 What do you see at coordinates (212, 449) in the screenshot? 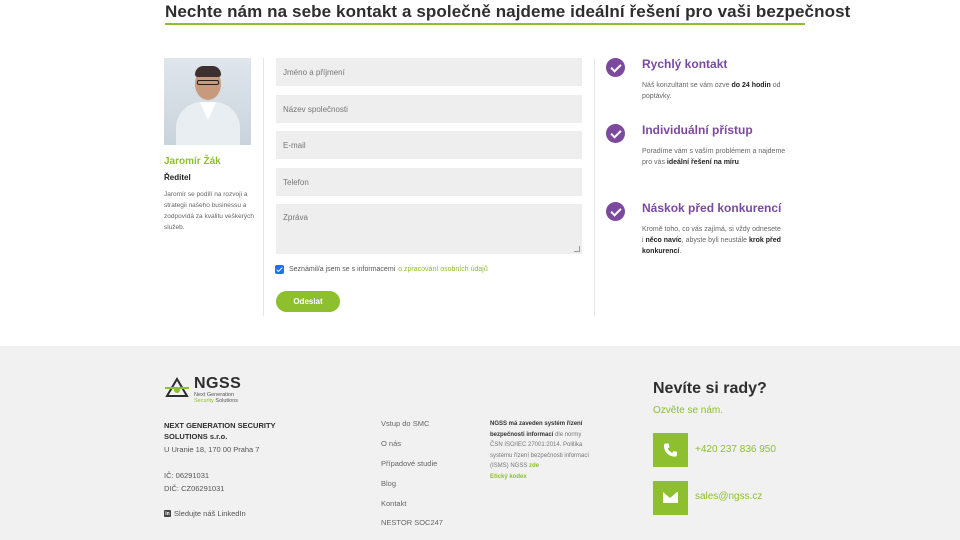
I see `company-address: U Uranie 18, 170 00 Praha 7` at bounding box center [212, 449].